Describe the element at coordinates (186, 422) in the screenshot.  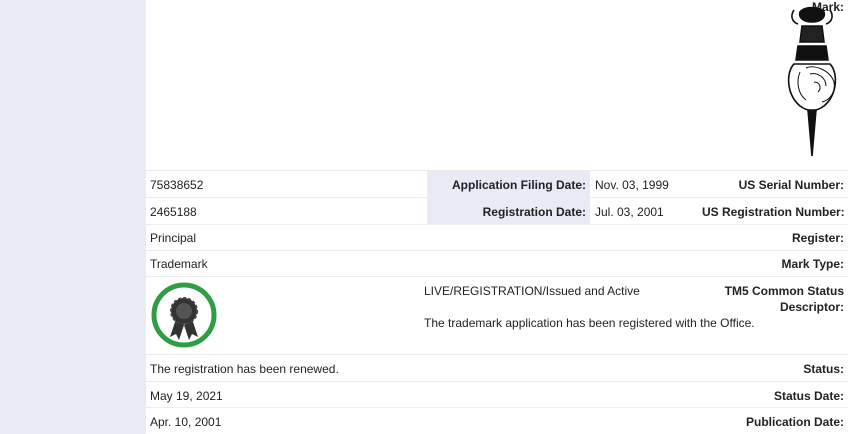
I see `publication-date-value: Apr. 10, 2001` at that location.